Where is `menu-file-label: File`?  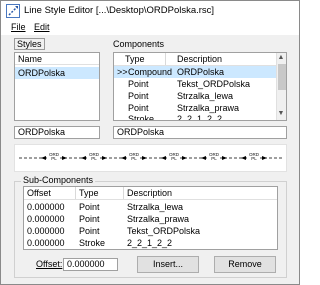
menu-file-label: File is located at coordinates (18, 27).